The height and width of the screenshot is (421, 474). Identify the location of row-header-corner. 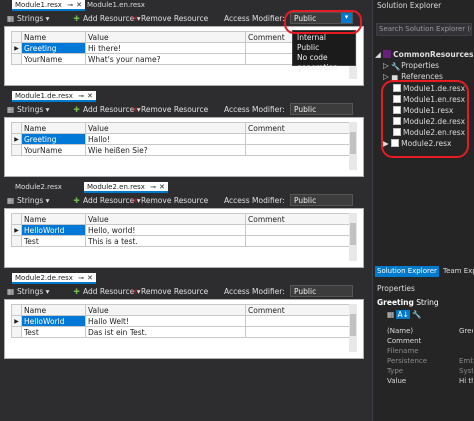
(16, 37).